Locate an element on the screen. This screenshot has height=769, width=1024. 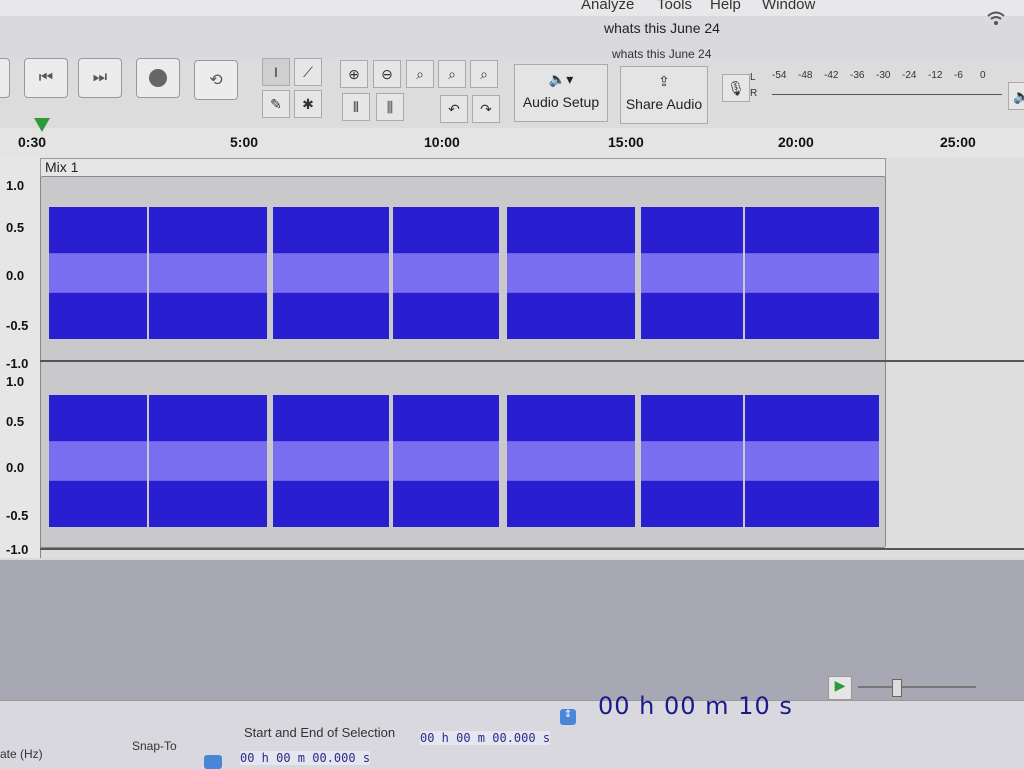
wifi-icon is located at coordinates (996, 19).